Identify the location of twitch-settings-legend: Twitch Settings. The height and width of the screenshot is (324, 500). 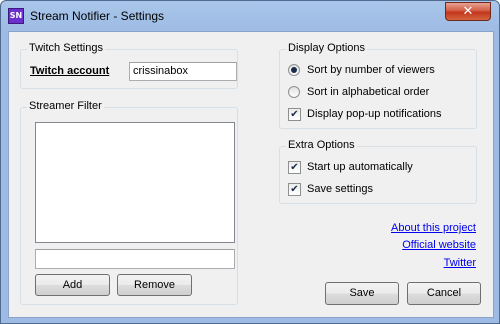
(66, 48).